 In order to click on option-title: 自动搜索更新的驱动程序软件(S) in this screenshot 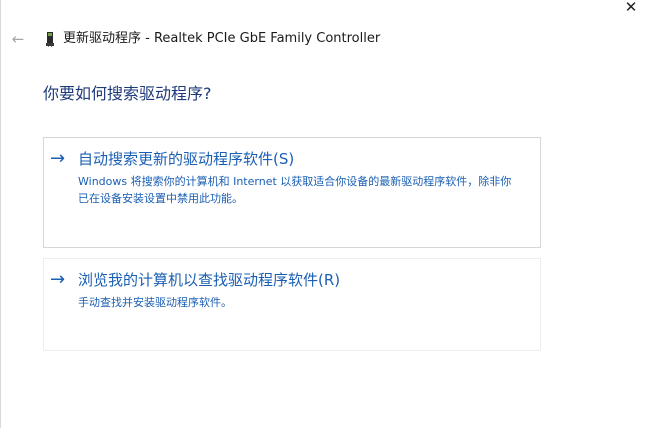, I will do `click(186, 159)`.